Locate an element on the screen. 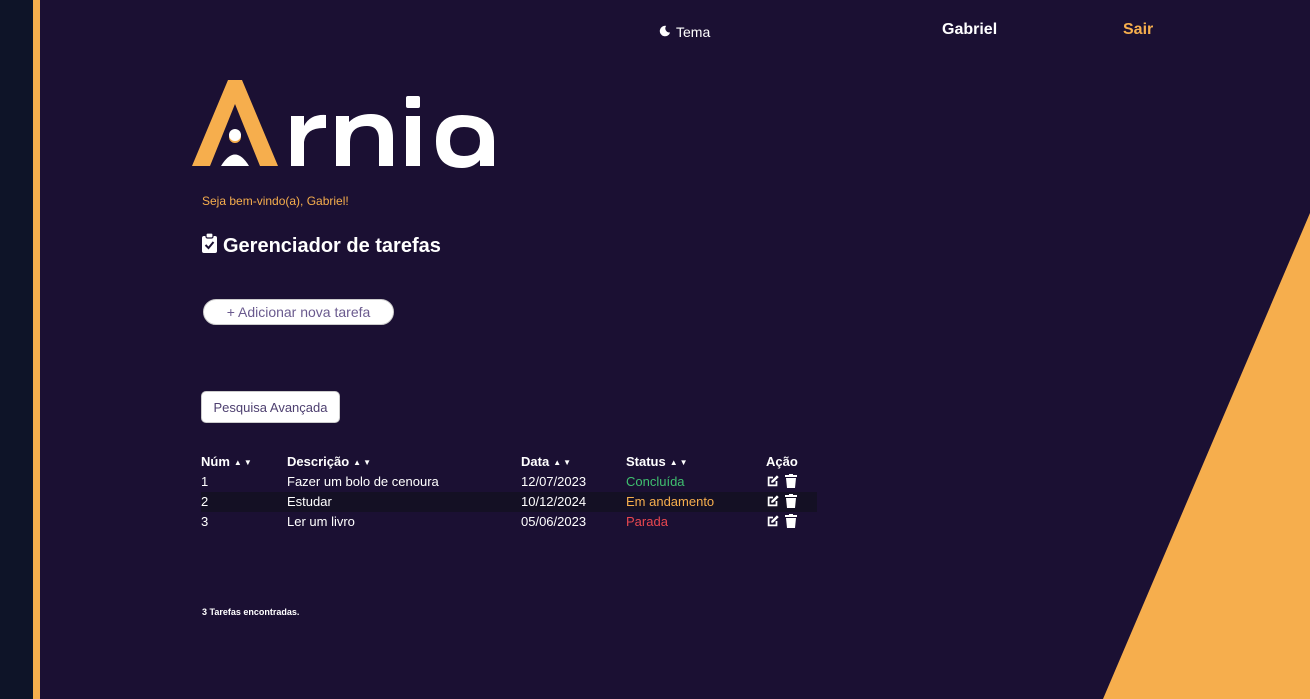 The height and width of the screenshot is (699, 1310). task-status: Concluída is located at coordinates (655, 481).